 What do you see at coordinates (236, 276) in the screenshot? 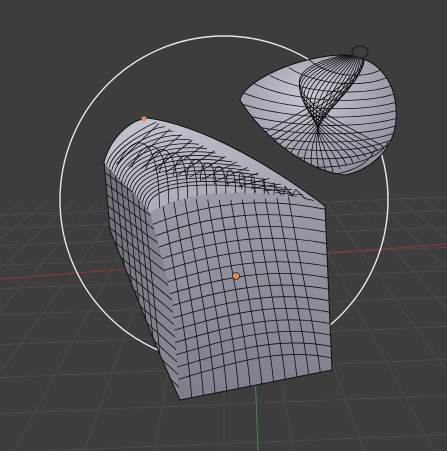
I see `object-origin-point` at bounding box center [236, 276].